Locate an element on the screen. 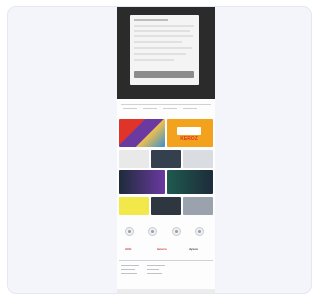 Image resolution: width=320 pixels, height=300 pixels. brand-logo: lenovo is located at coordinates (162, 249).